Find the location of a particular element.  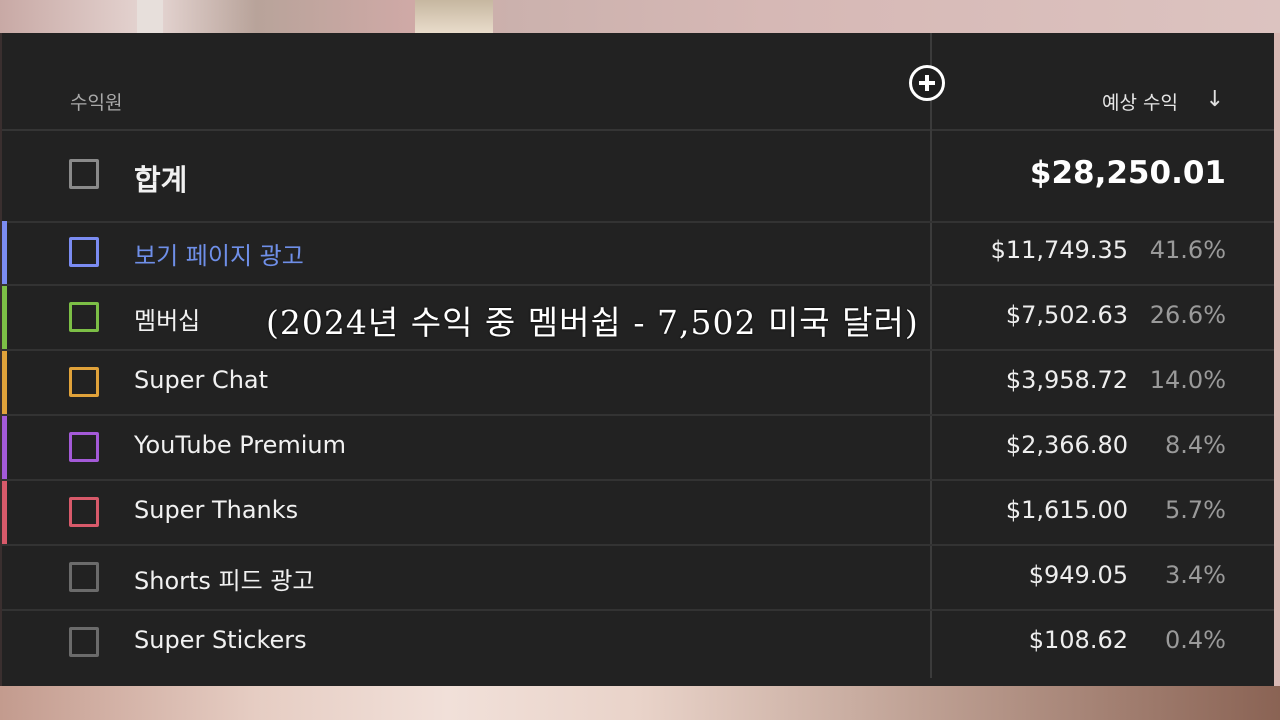

background-bottom is located at coordinates (640, 703).